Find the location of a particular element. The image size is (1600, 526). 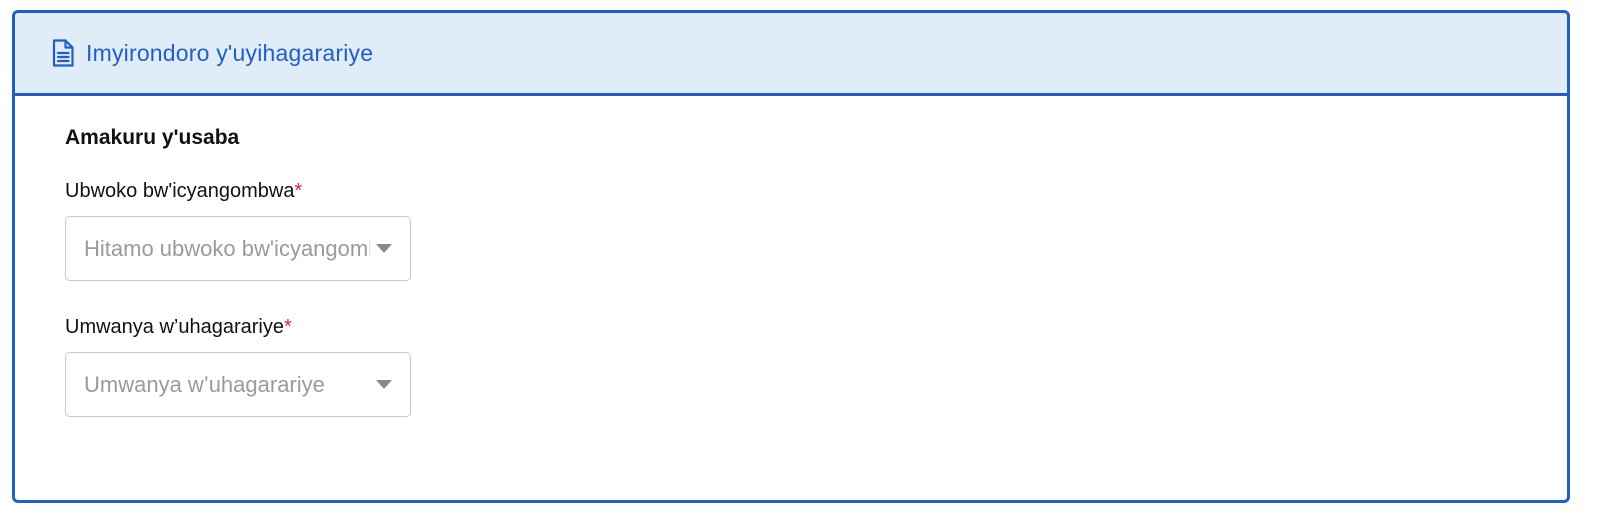

section-title: Amakuru y'usaba is located at coordinates (152, 137).